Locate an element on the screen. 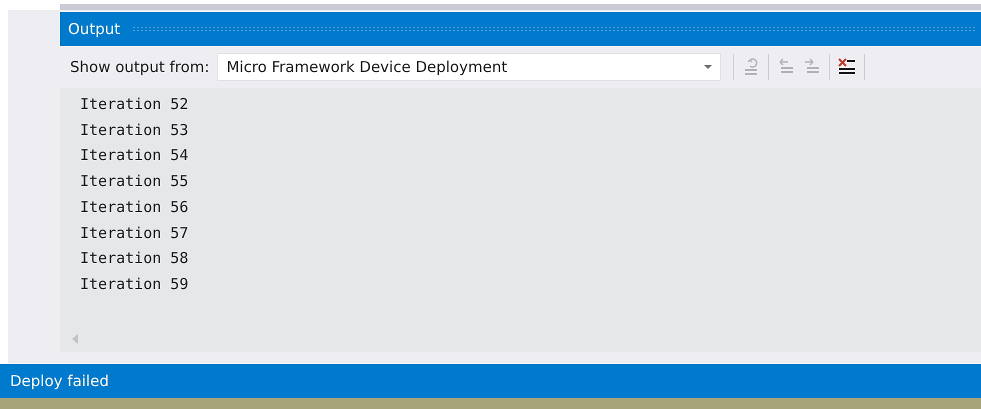  output-line: Iteration 58 is located at coordinates (135, 259).